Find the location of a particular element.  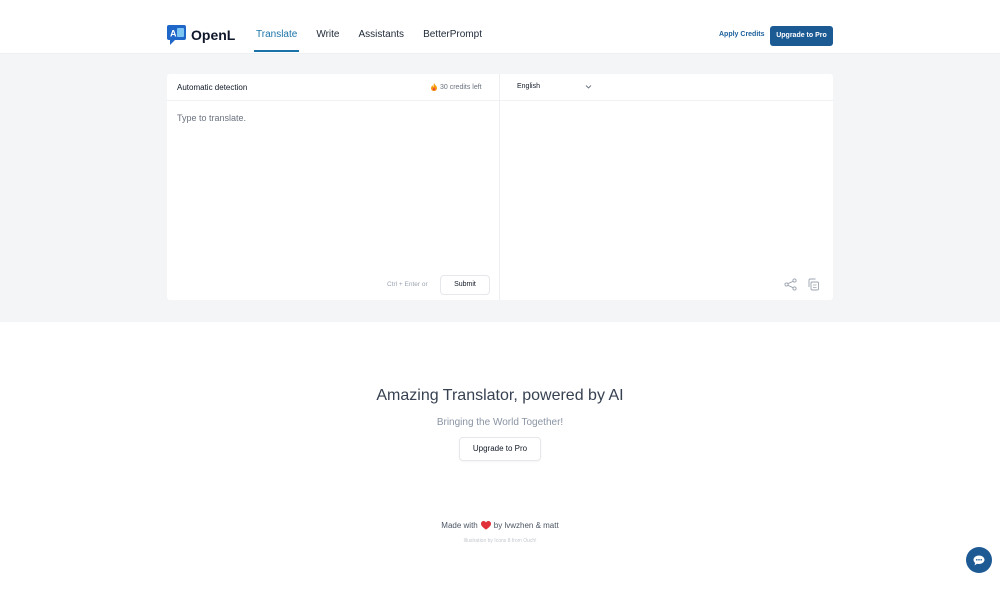

svg-text: A is located at coordinates (173, 34).